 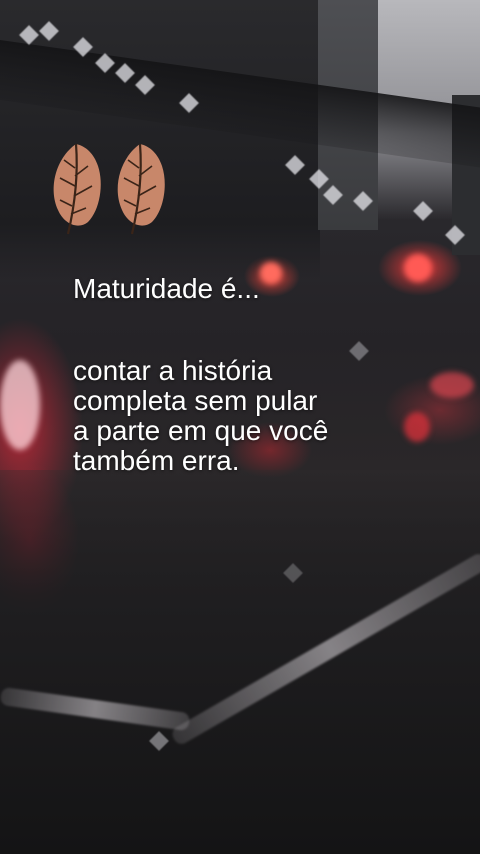 What do you see at coordinates (201, 430) in the screenshot?
I see `quote-line: a parte em que você` at bounding box center [201, 430].